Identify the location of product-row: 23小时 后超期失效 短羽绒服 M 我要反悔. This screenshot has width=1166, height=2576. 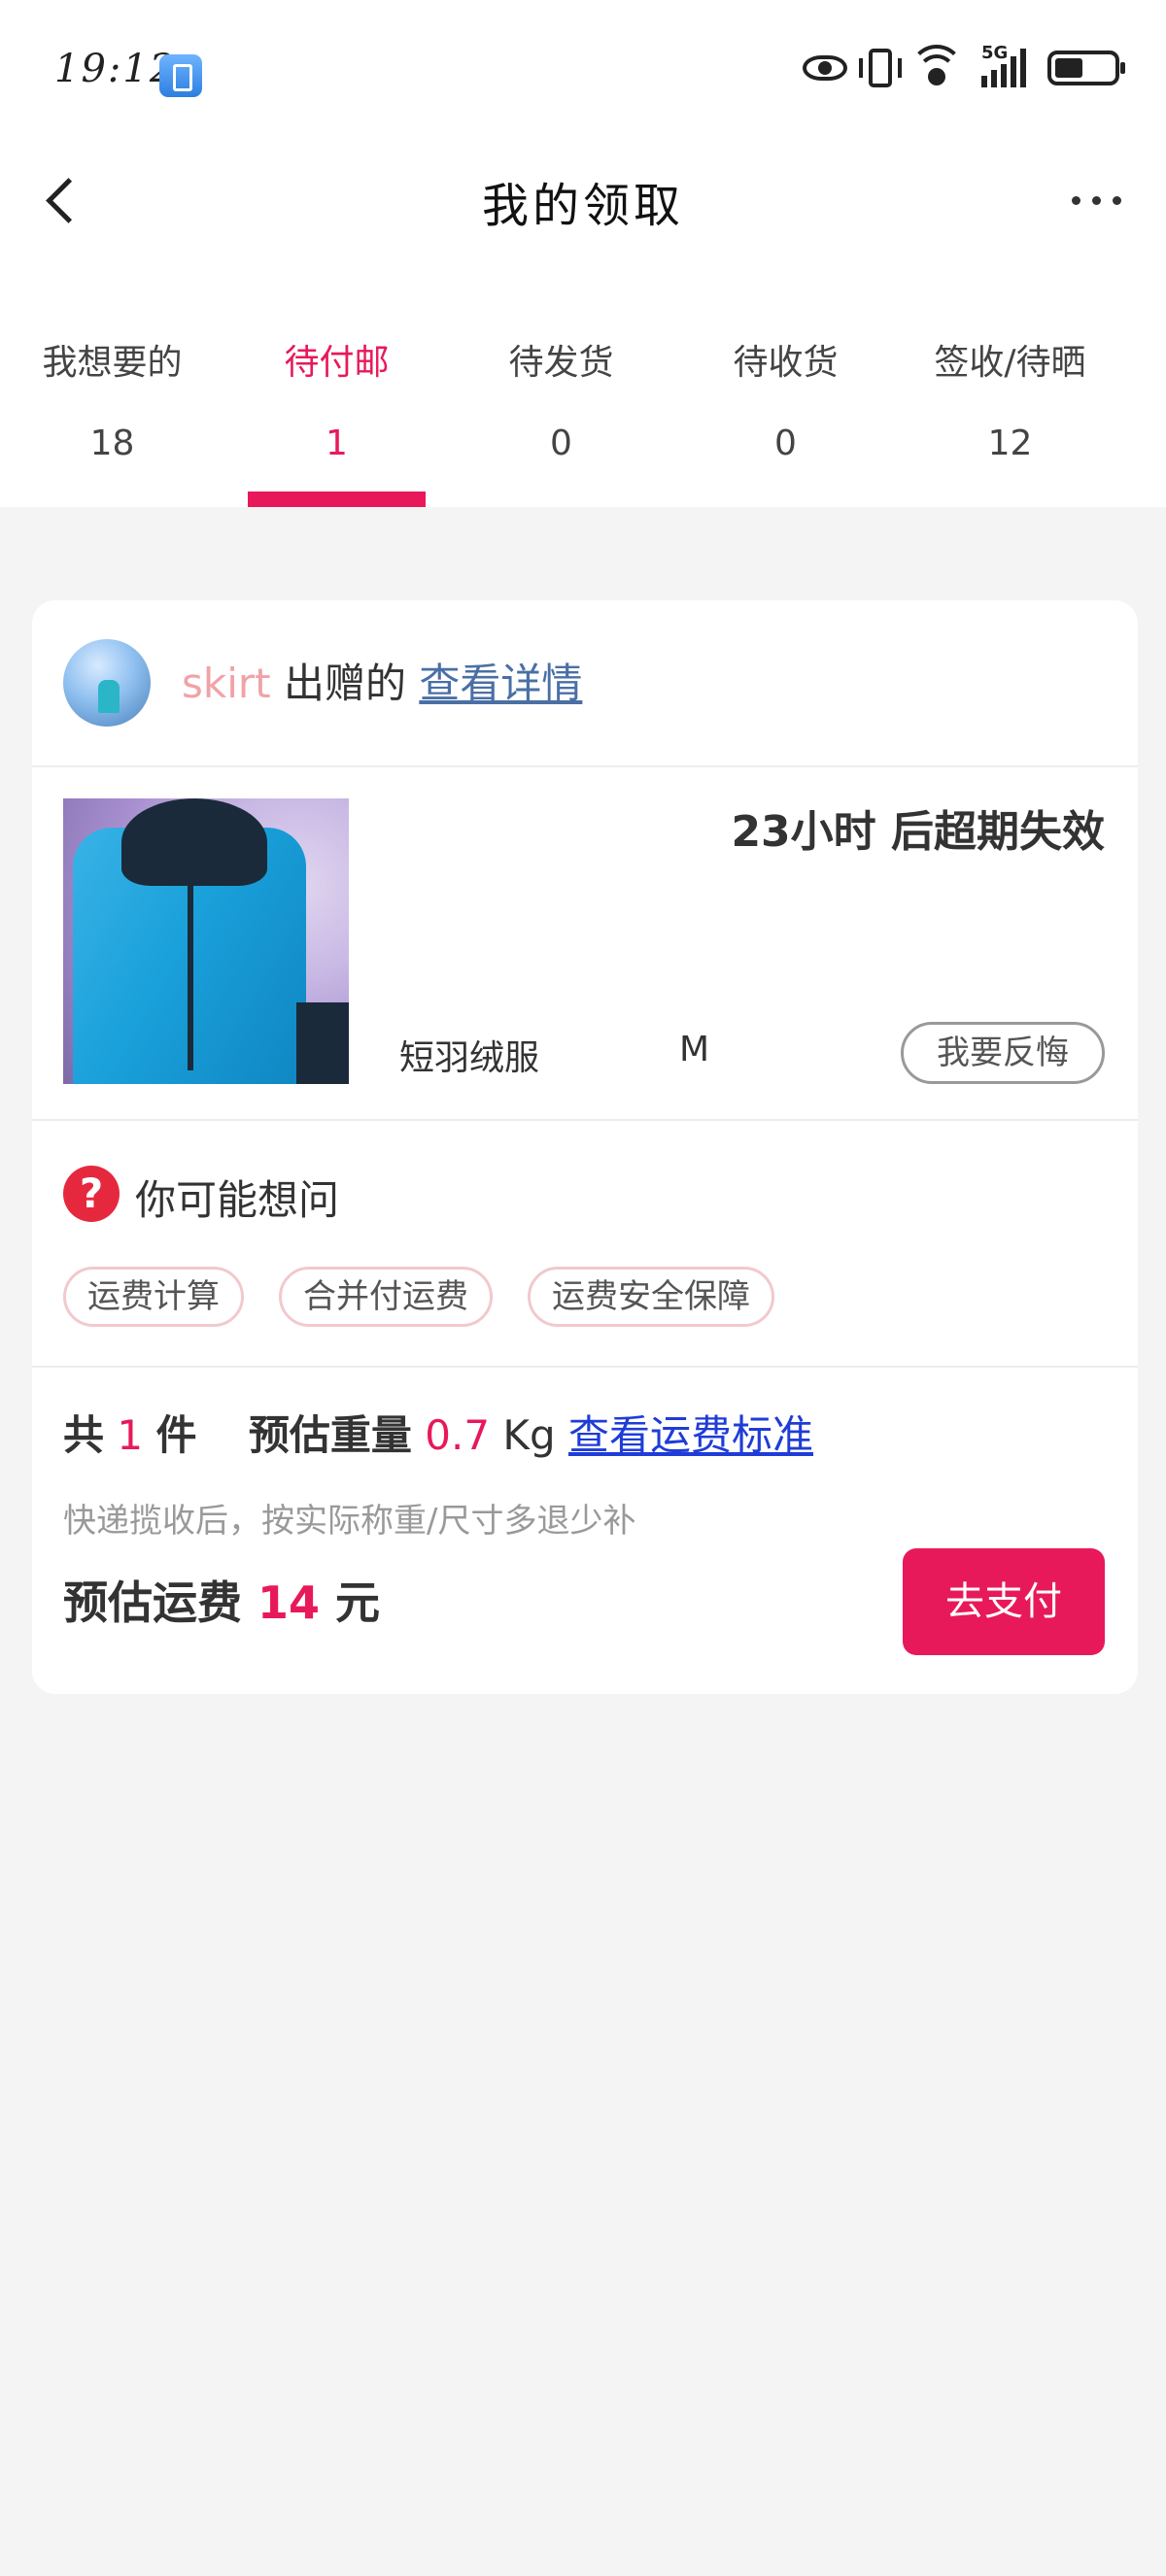
(585, 943).